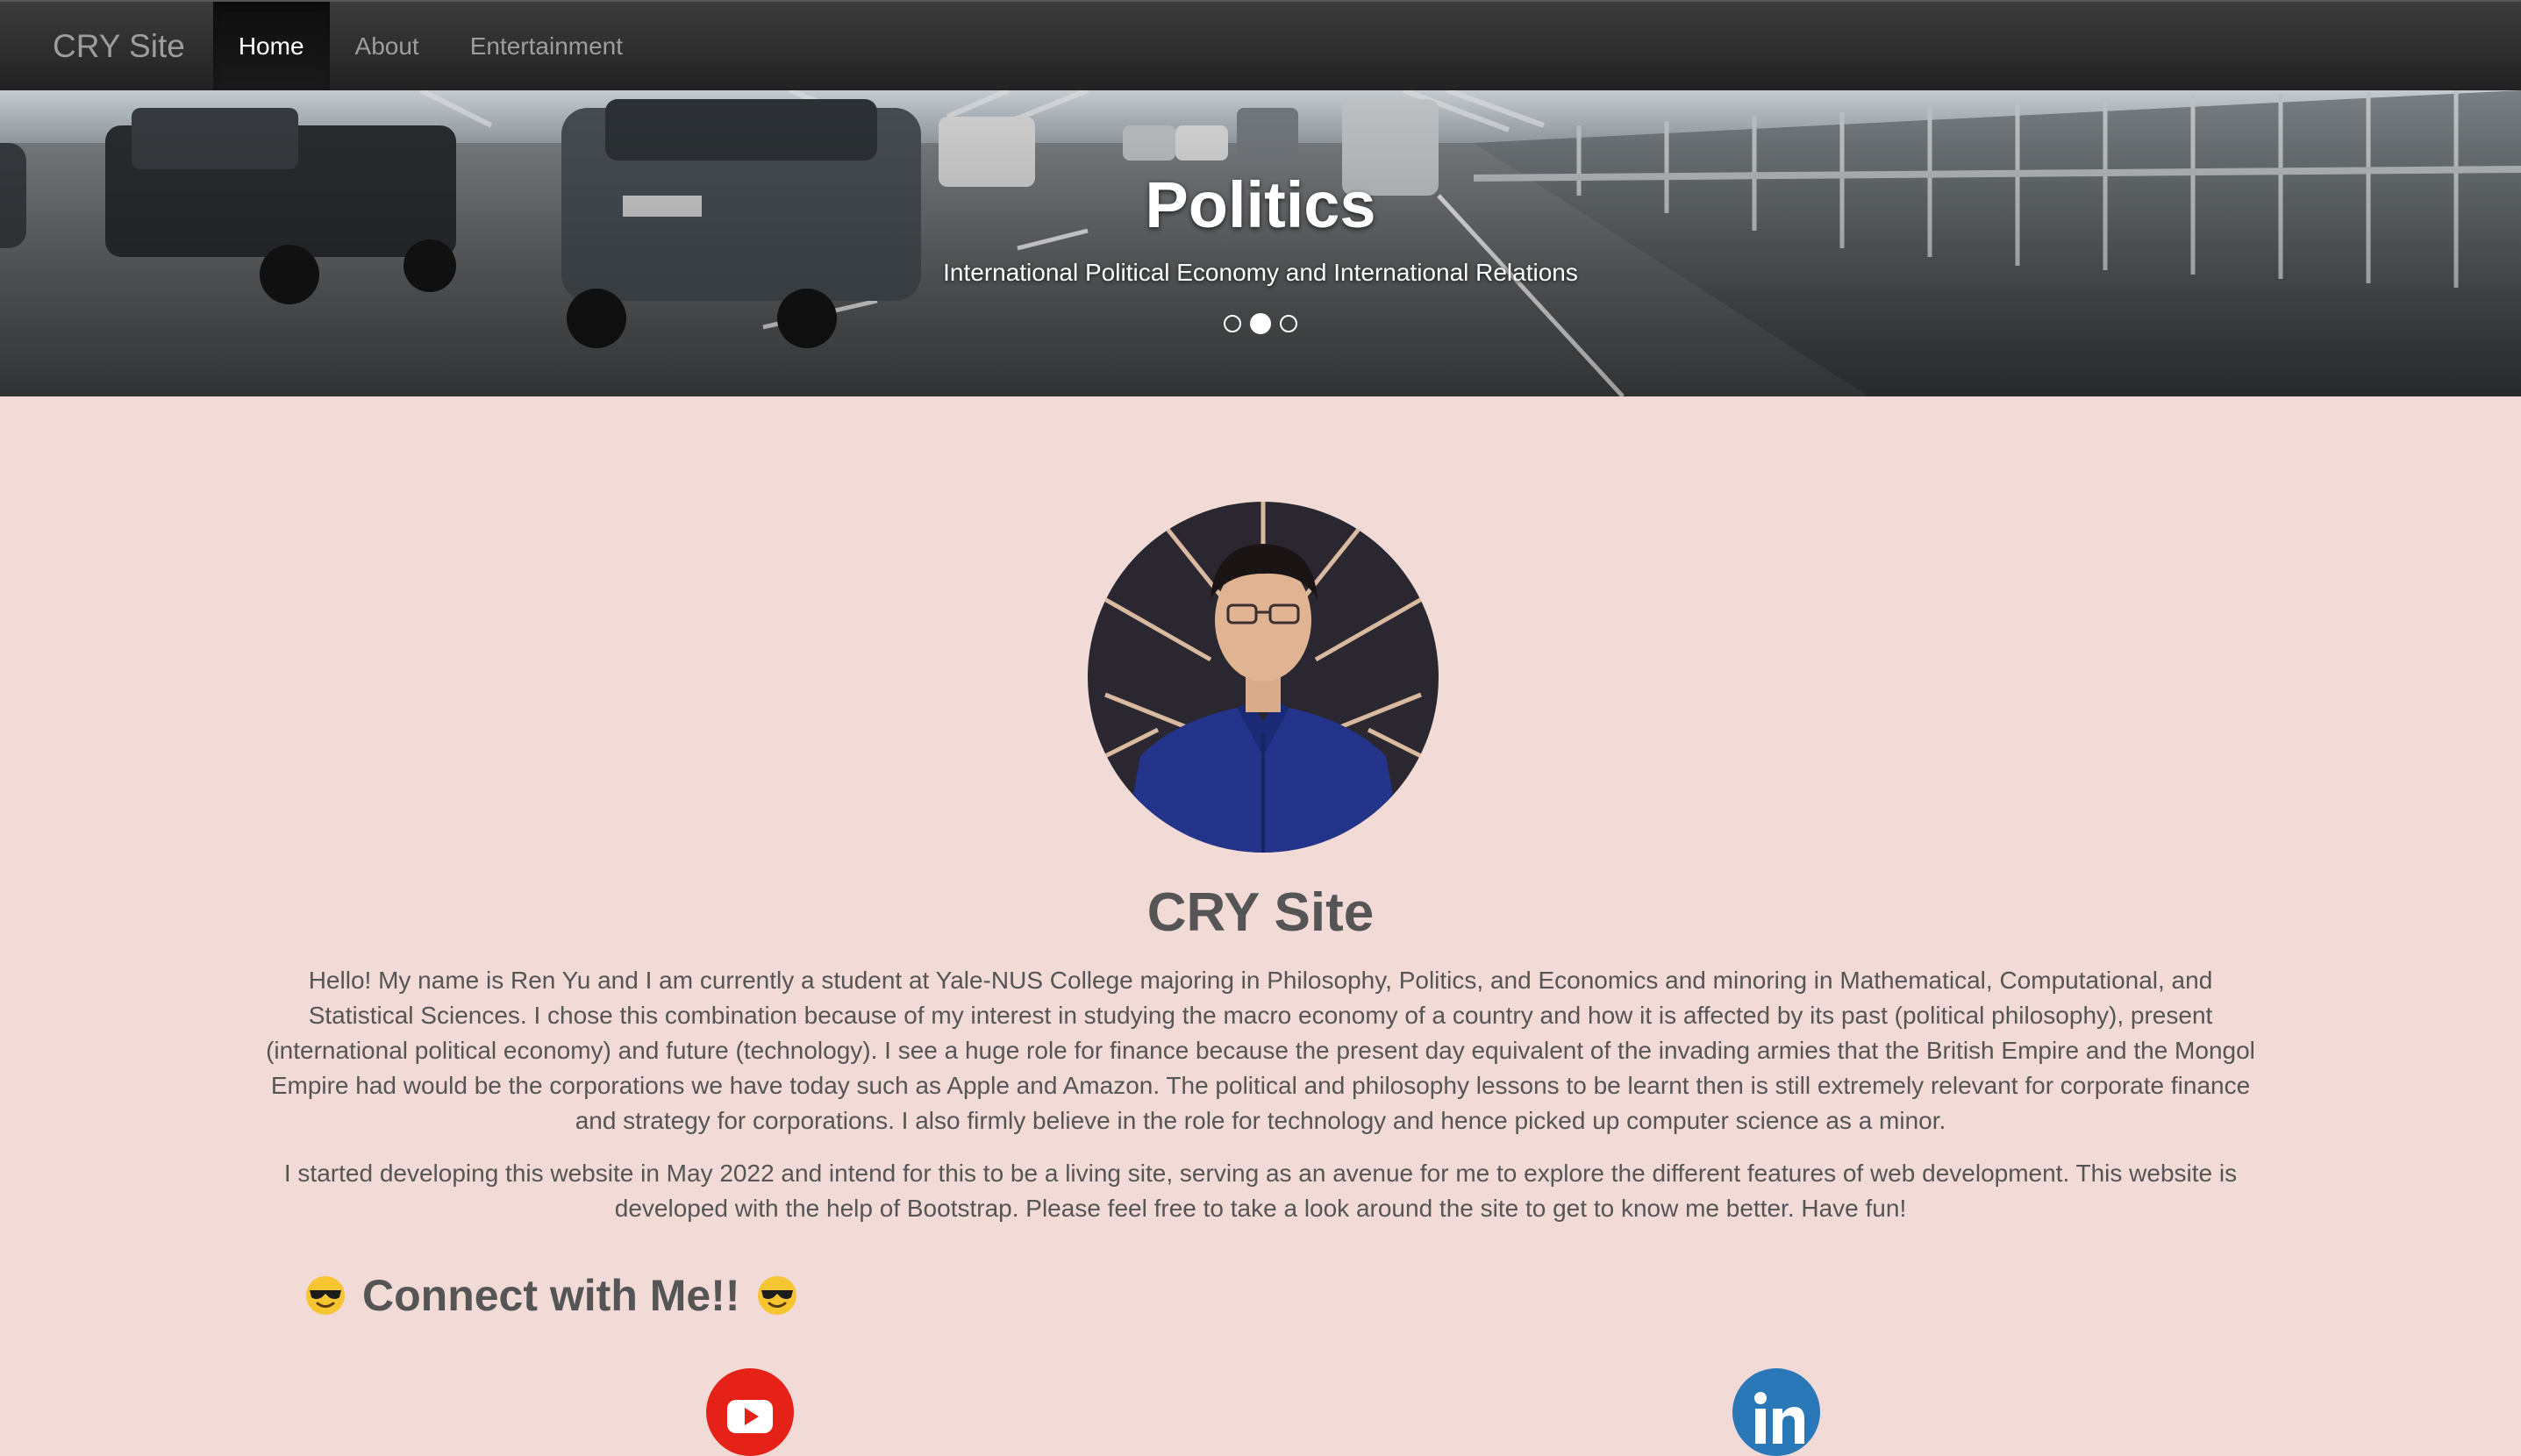 Image resolution: width=2521 pixels, height=1456 pixels. What do you see at coordinates (1779, 1418) in the screenshot?
I see `linkedin-icon` at bounding box center [1779, 1418].